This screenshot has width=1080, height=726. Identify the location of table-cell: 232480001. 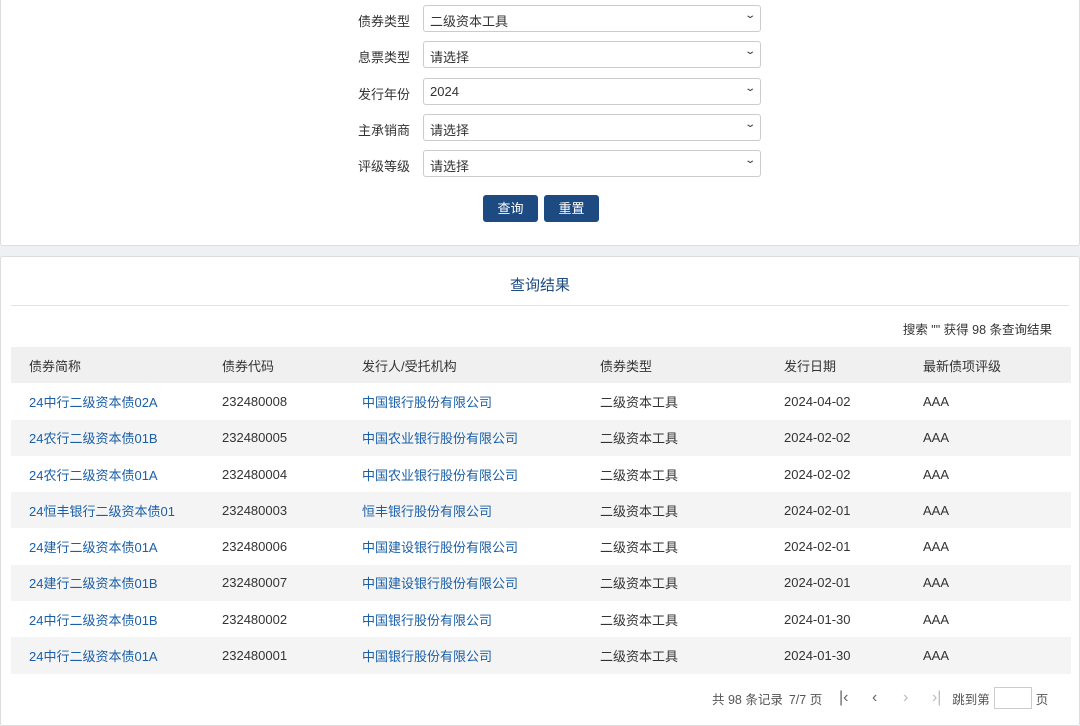
(292, 655).